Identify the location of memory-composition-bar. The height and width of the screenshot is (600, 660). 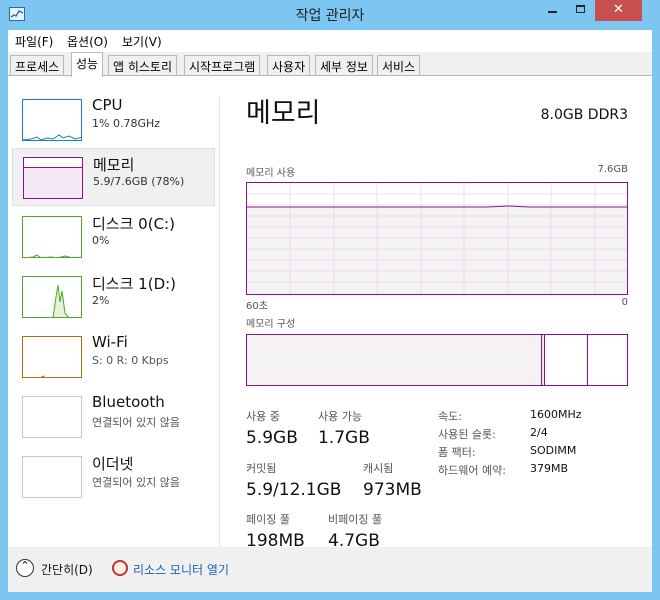
(437, 360).